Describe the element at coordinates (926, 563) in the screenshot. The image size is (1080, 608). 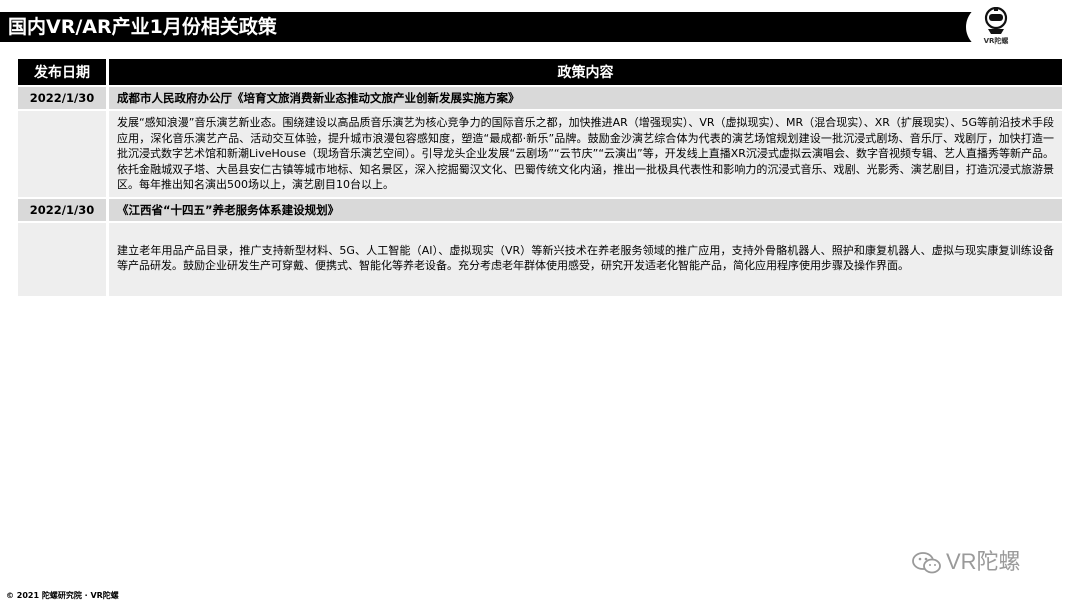
I see `wechat-icon` at that location.